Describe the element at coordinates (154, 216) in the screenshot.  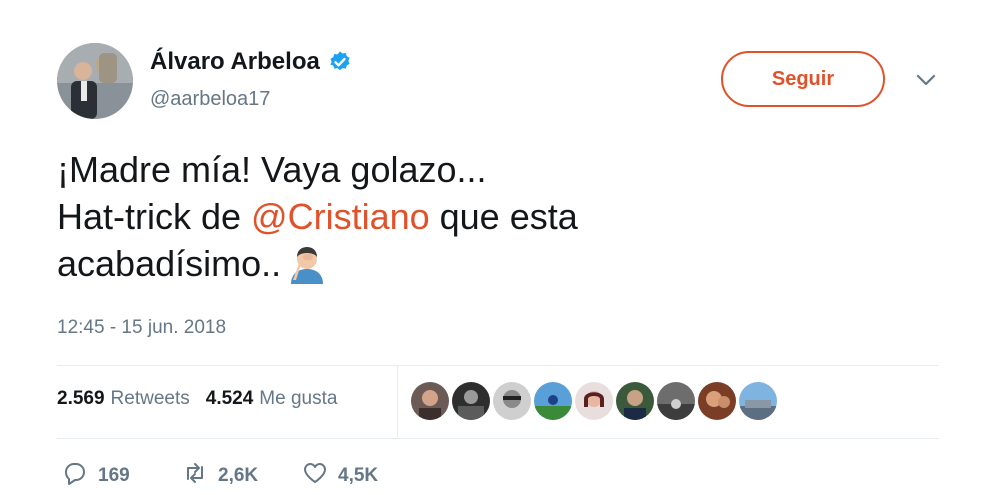
I see `tweet-line-2-prefix: Hat-trick de` at that location.